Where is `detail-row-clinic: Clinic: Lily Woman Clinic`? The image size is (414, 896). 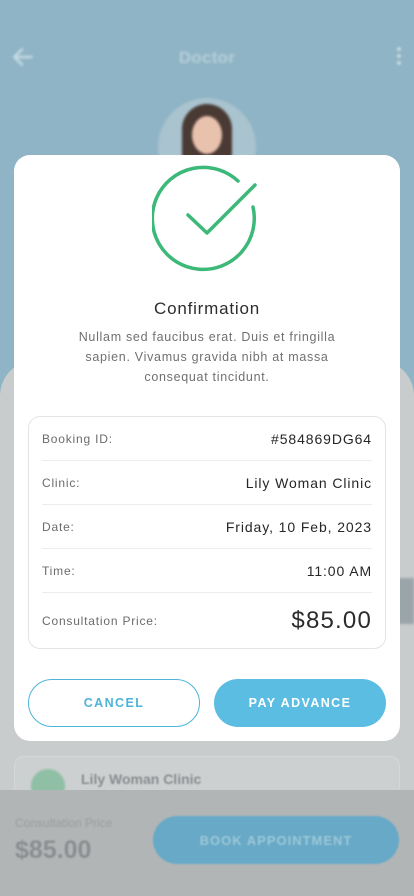
detail-row-clinic: Clinic: Lily Woman Clinic is located at coordinates (207, 483).